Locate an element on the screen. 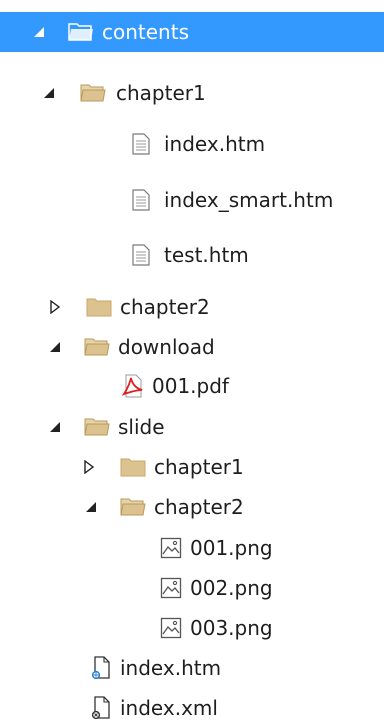 The height and width of the screenshot is (728, 384). tree-item-file: 001.pdf is located at coordinates (192, 386).